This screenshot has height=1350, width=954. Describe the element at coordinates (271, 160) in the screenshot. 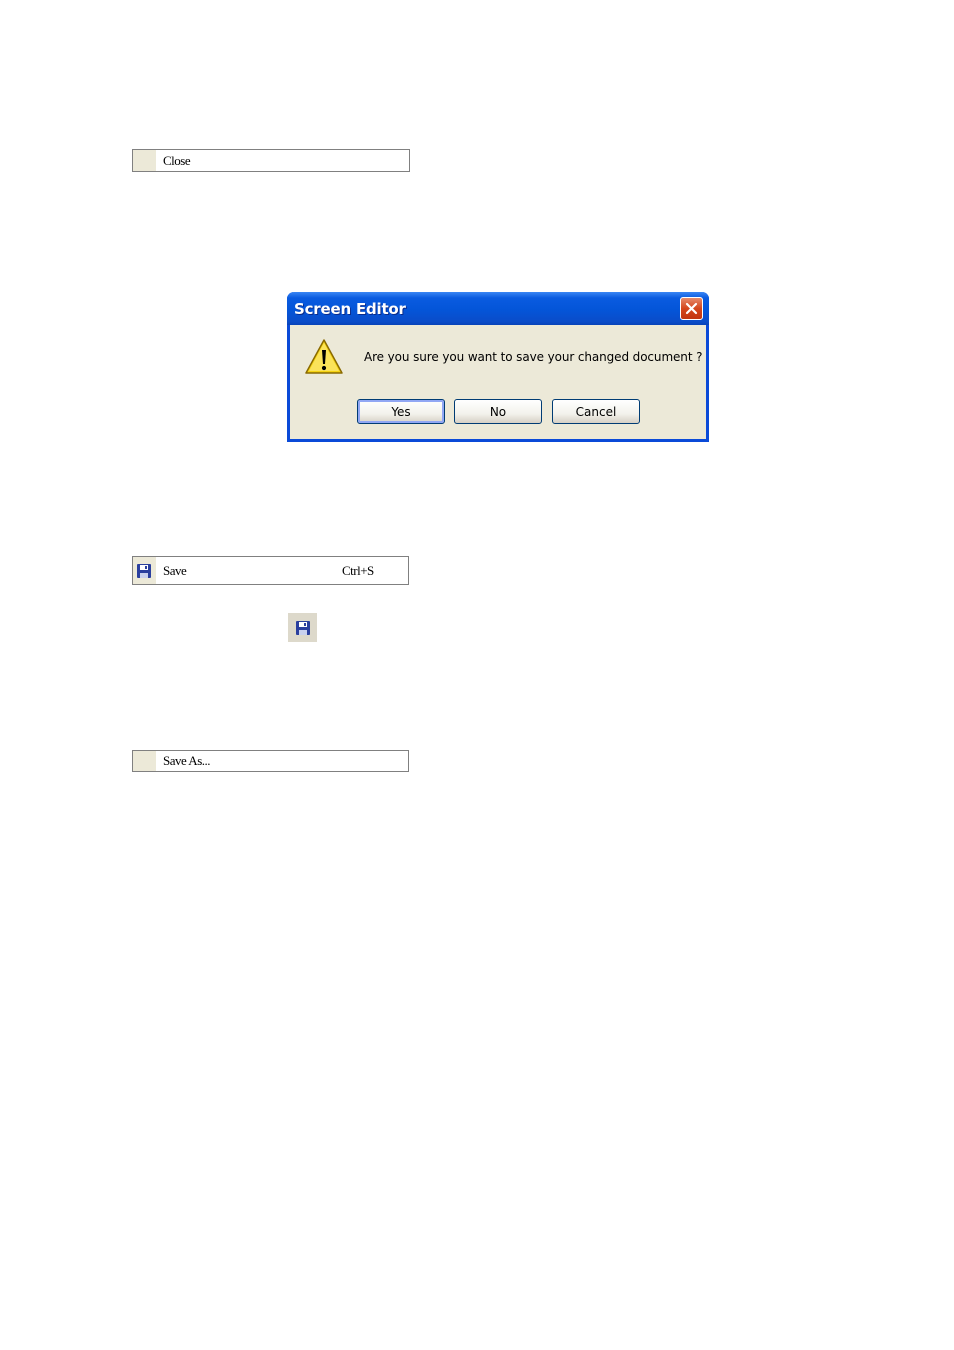

I see `menu-item-close: Close` at that location.